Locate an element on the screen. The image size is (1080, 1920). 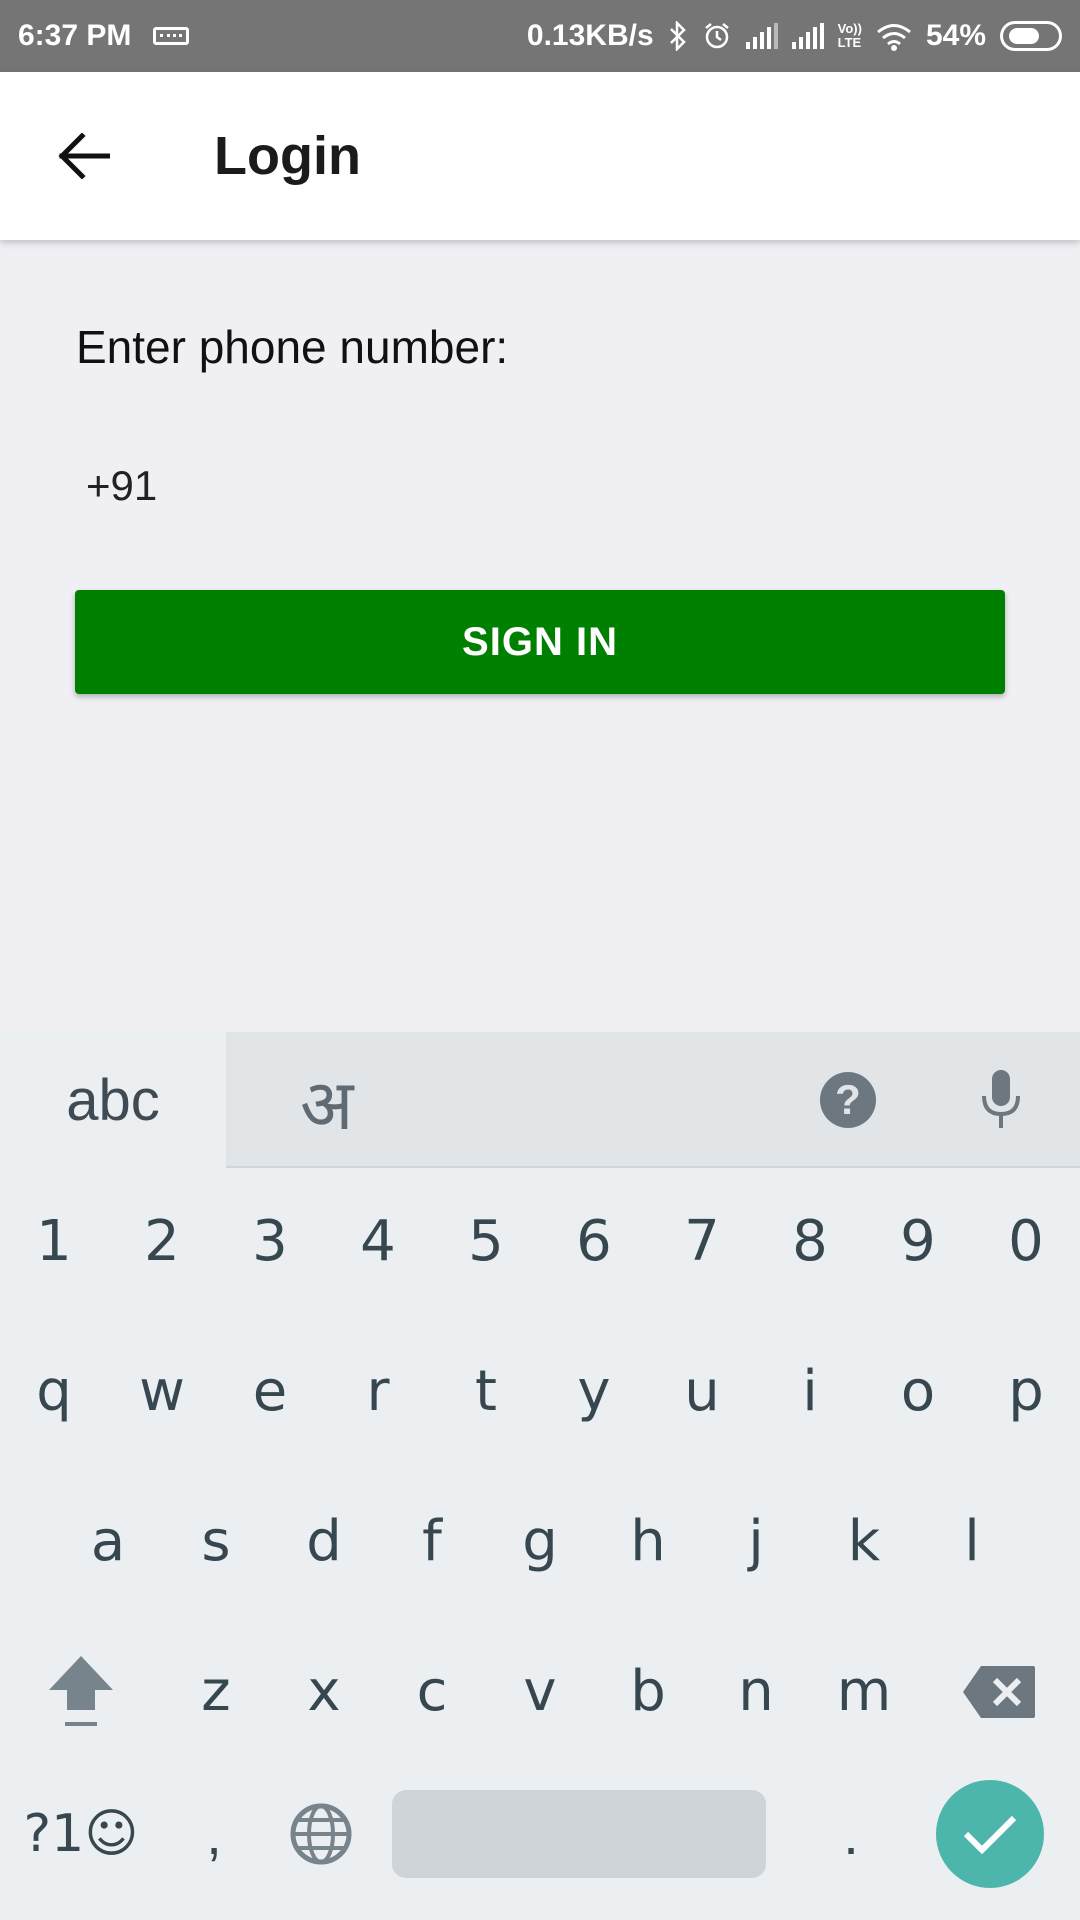
phone-label: Enter phone number: is located at coordinates (292, 347).